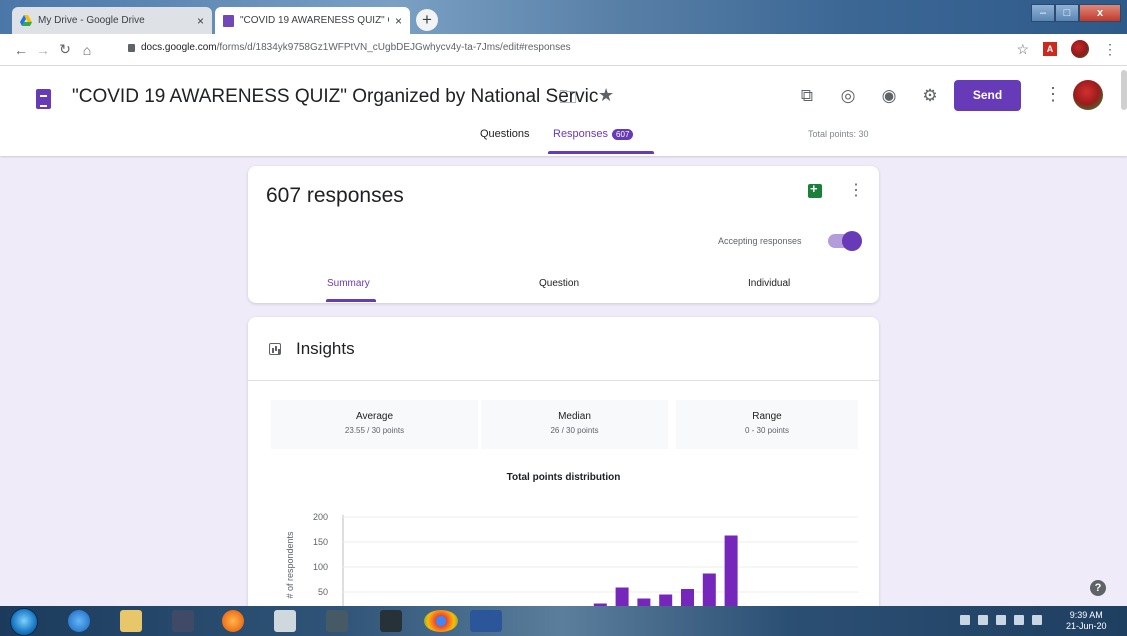  What do you see at coordinates (131, 47) in the screenshot?
I see `lock-icon` at bounding box center [131, 47].